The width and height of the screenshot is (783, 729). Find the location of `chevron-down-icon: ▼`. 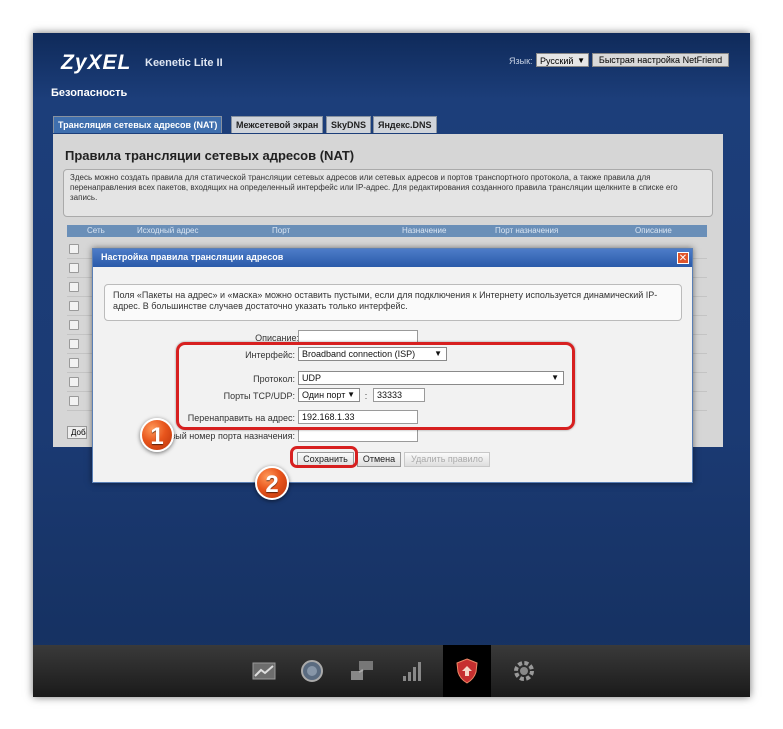

chevron-down-icon: ▼ is located at coordinates (581, 60).